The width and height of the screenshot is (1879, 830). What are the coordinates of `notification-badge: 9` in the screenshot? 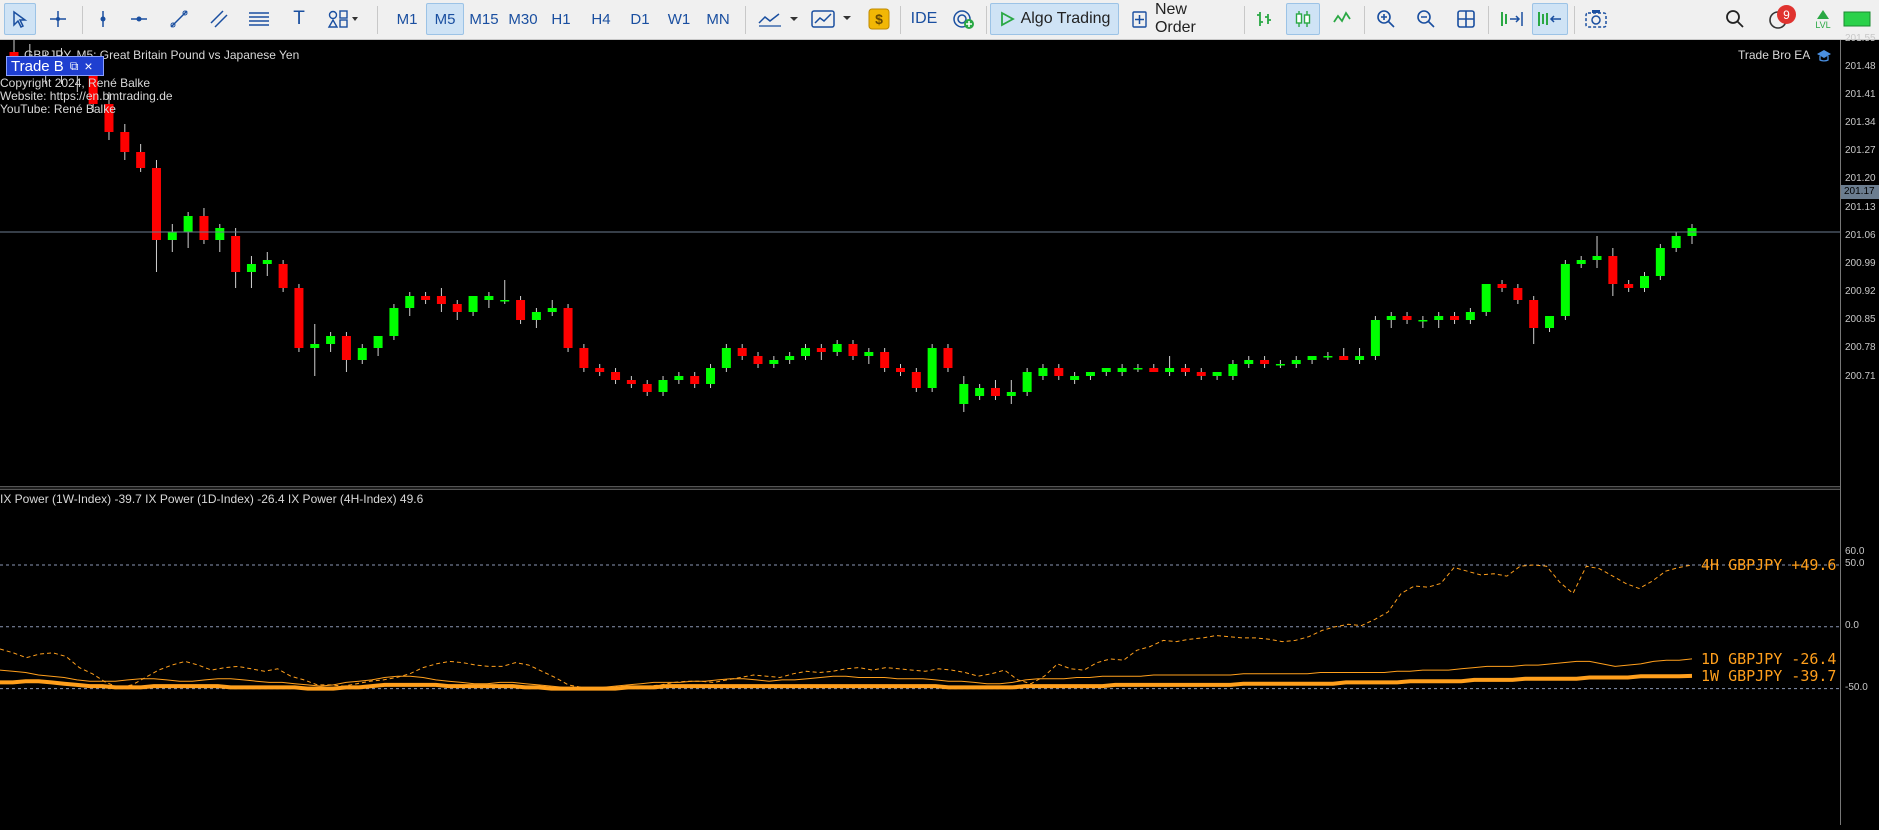 It's located at (1786, 14).